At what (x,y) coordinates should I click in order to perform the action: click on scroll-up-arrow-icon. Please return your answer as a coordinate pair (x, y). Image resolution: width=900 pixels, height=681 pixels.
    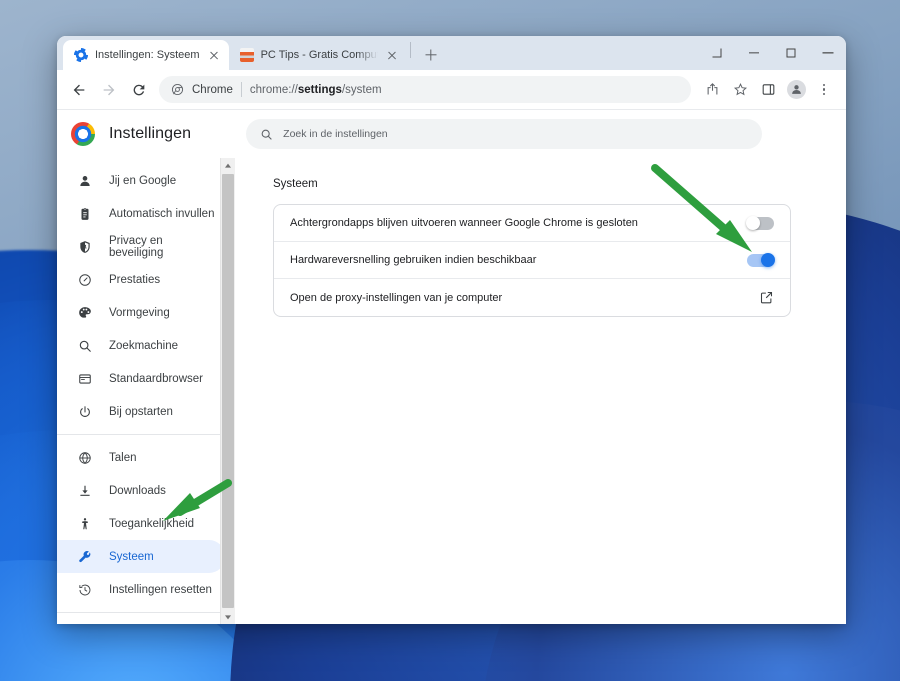
    Looking at the image, I should click on (228, 165).